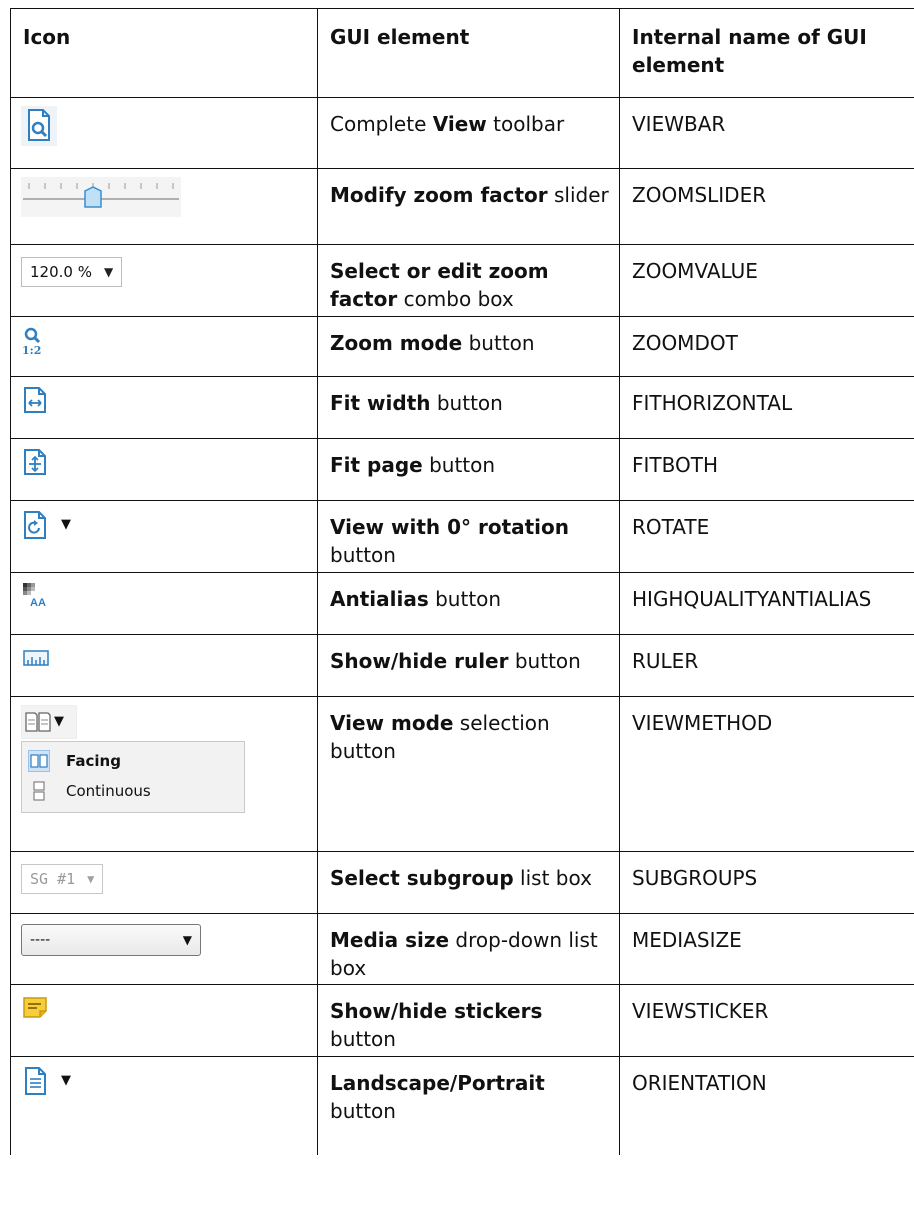  I want to click on view-mode-button: ▼, so click(49, 722).